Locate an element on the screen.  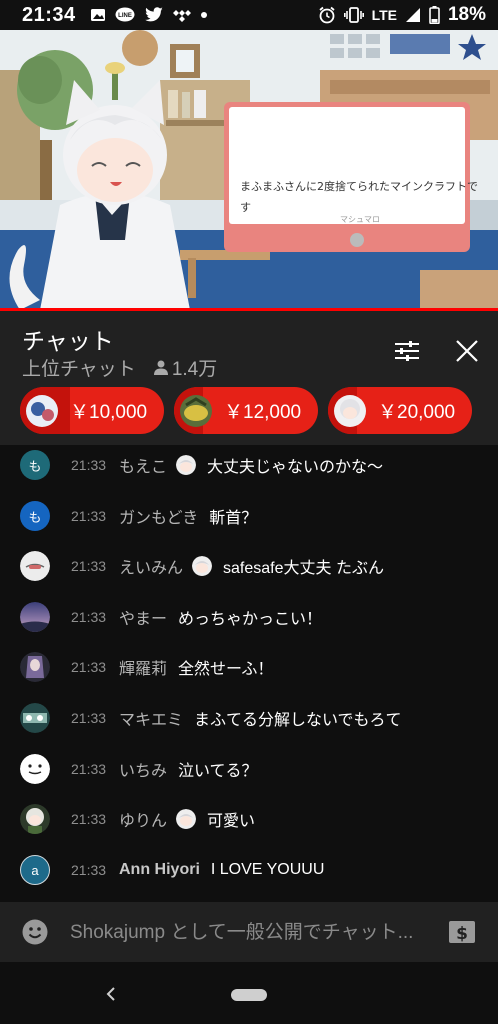
status-bar: 21:34 LINE LTE 18% is located at coordinates (249, 15).